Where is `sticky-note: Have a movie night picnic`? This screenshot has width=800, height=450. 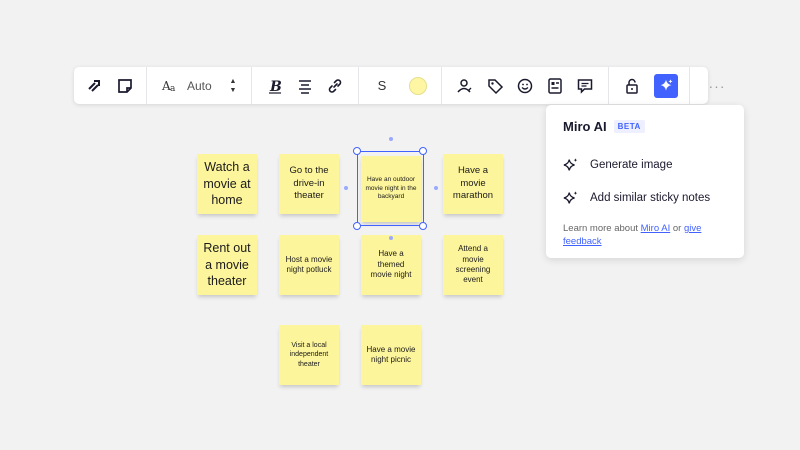
sticky-note: Have a movie night picnic is located at coordinates (391, 355).